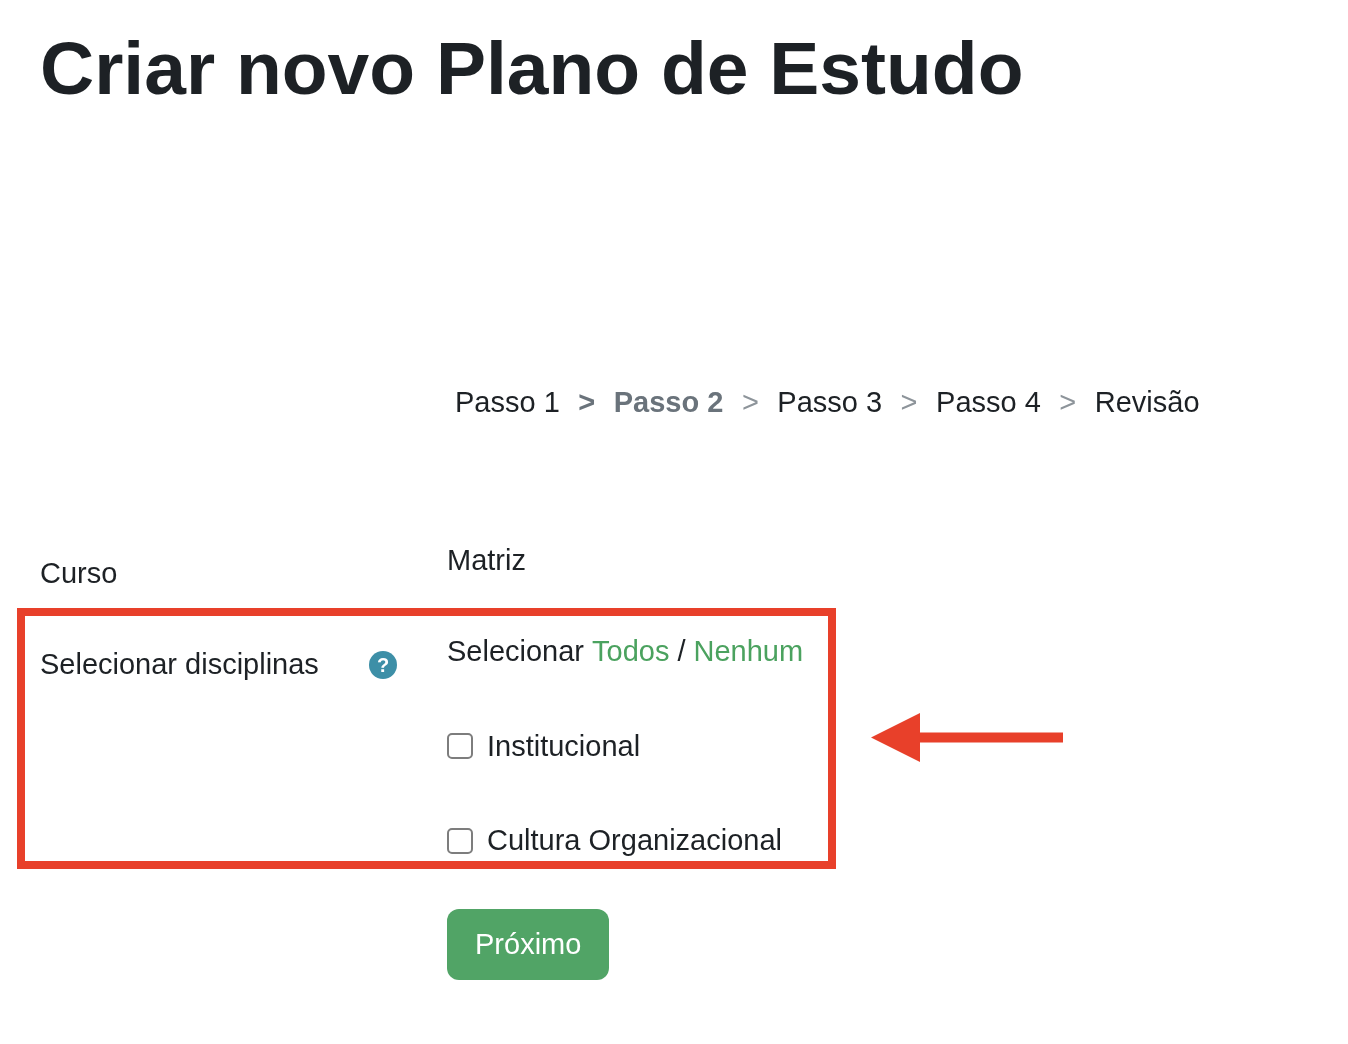 This screenshot has width=1348, height=1044. Describe the element at coordinates (668, 402) in the screenshot. I see `step-label: Passo 2` at that location.